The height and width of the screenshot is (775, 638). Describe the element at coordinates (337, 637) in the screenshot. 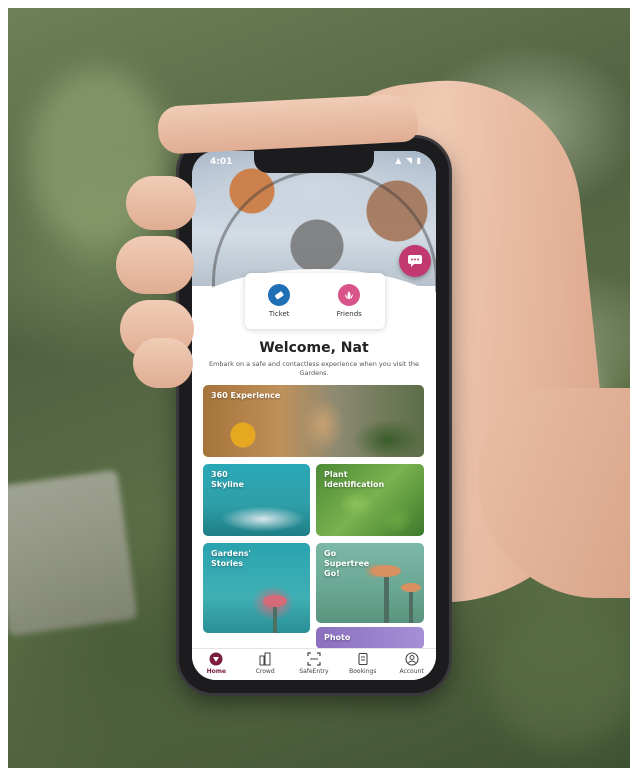

I see `tile-label: Photo` at that location.